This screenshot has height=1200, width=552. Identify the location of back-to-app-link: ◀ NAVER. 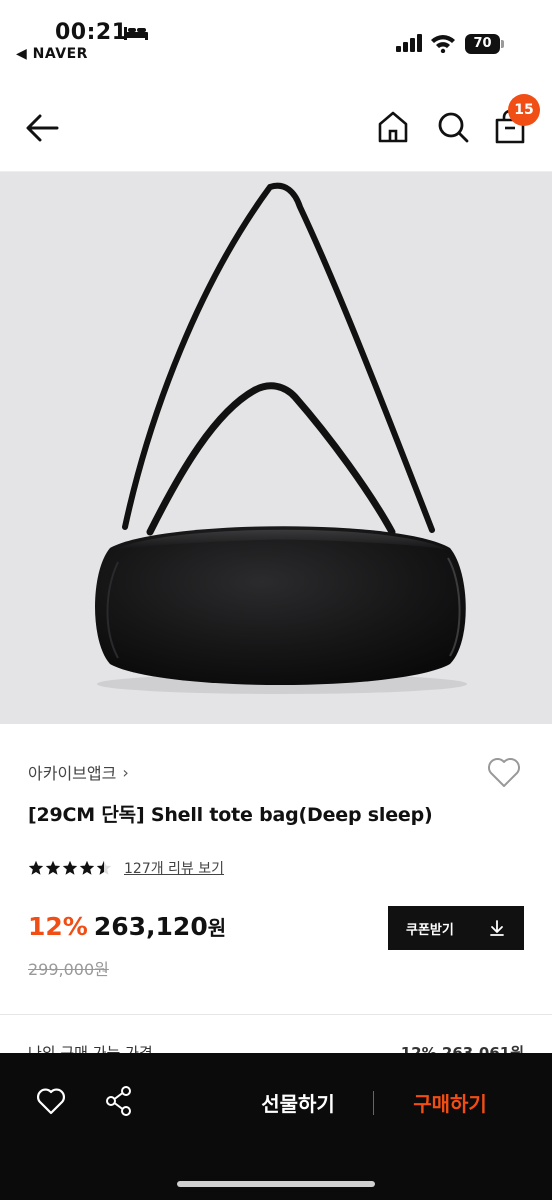
(52, 54).